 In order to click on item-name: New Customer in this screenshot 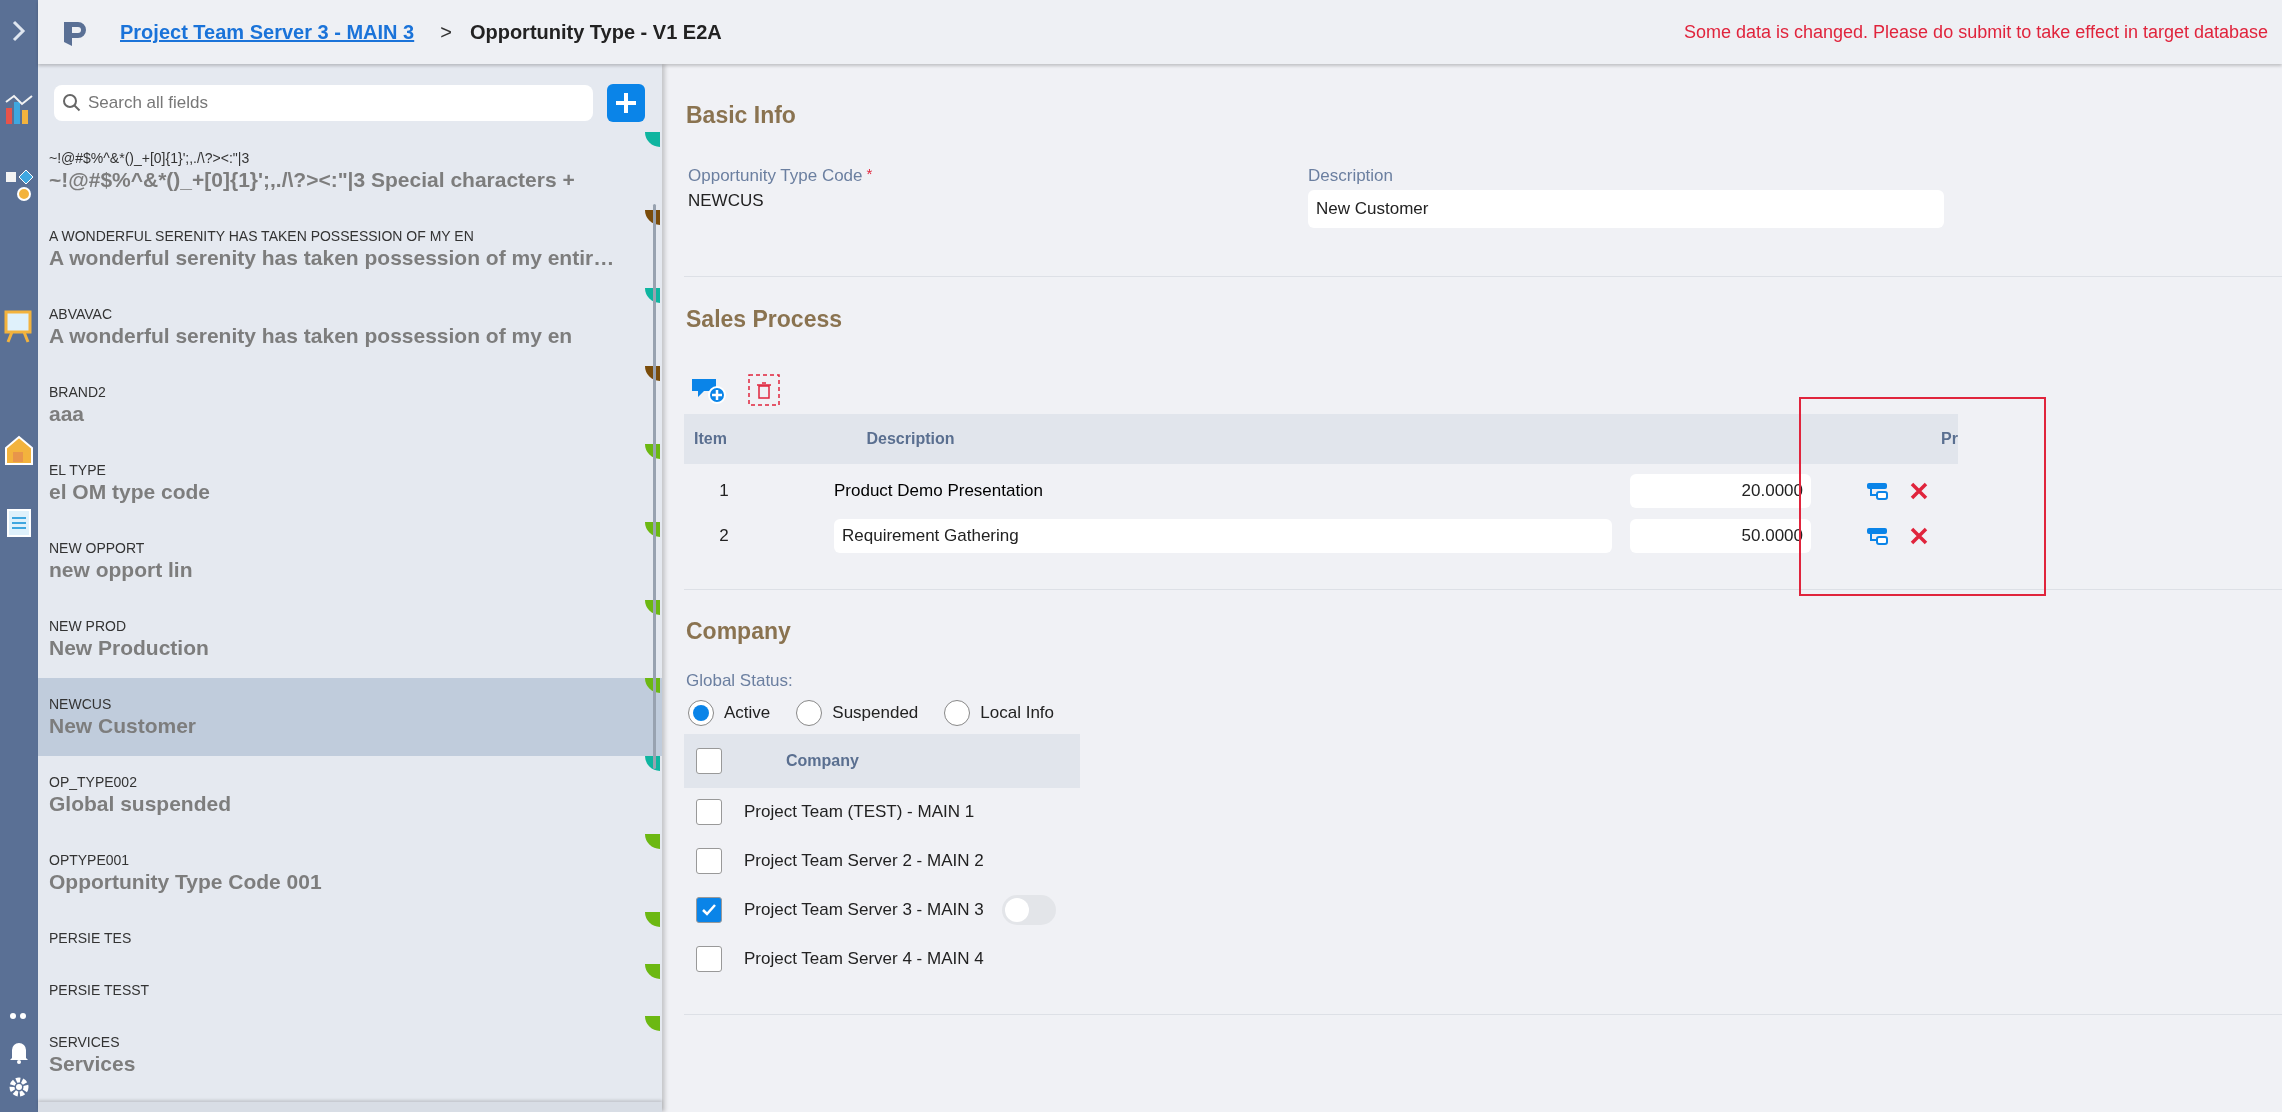, I will do `click(123, 726)`.